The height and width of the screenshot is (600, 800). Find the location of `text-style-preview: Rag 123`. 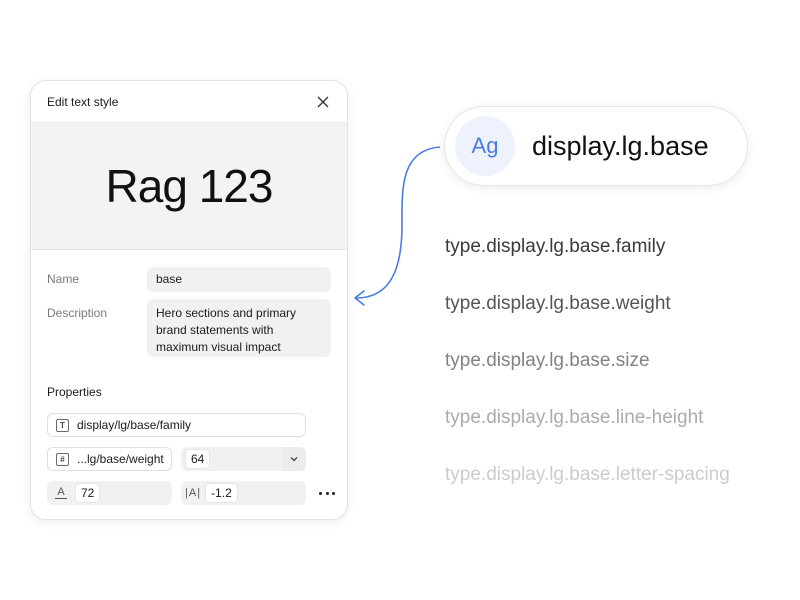

text-style-preview: Rag 123 is located at coordinates (189, 186).